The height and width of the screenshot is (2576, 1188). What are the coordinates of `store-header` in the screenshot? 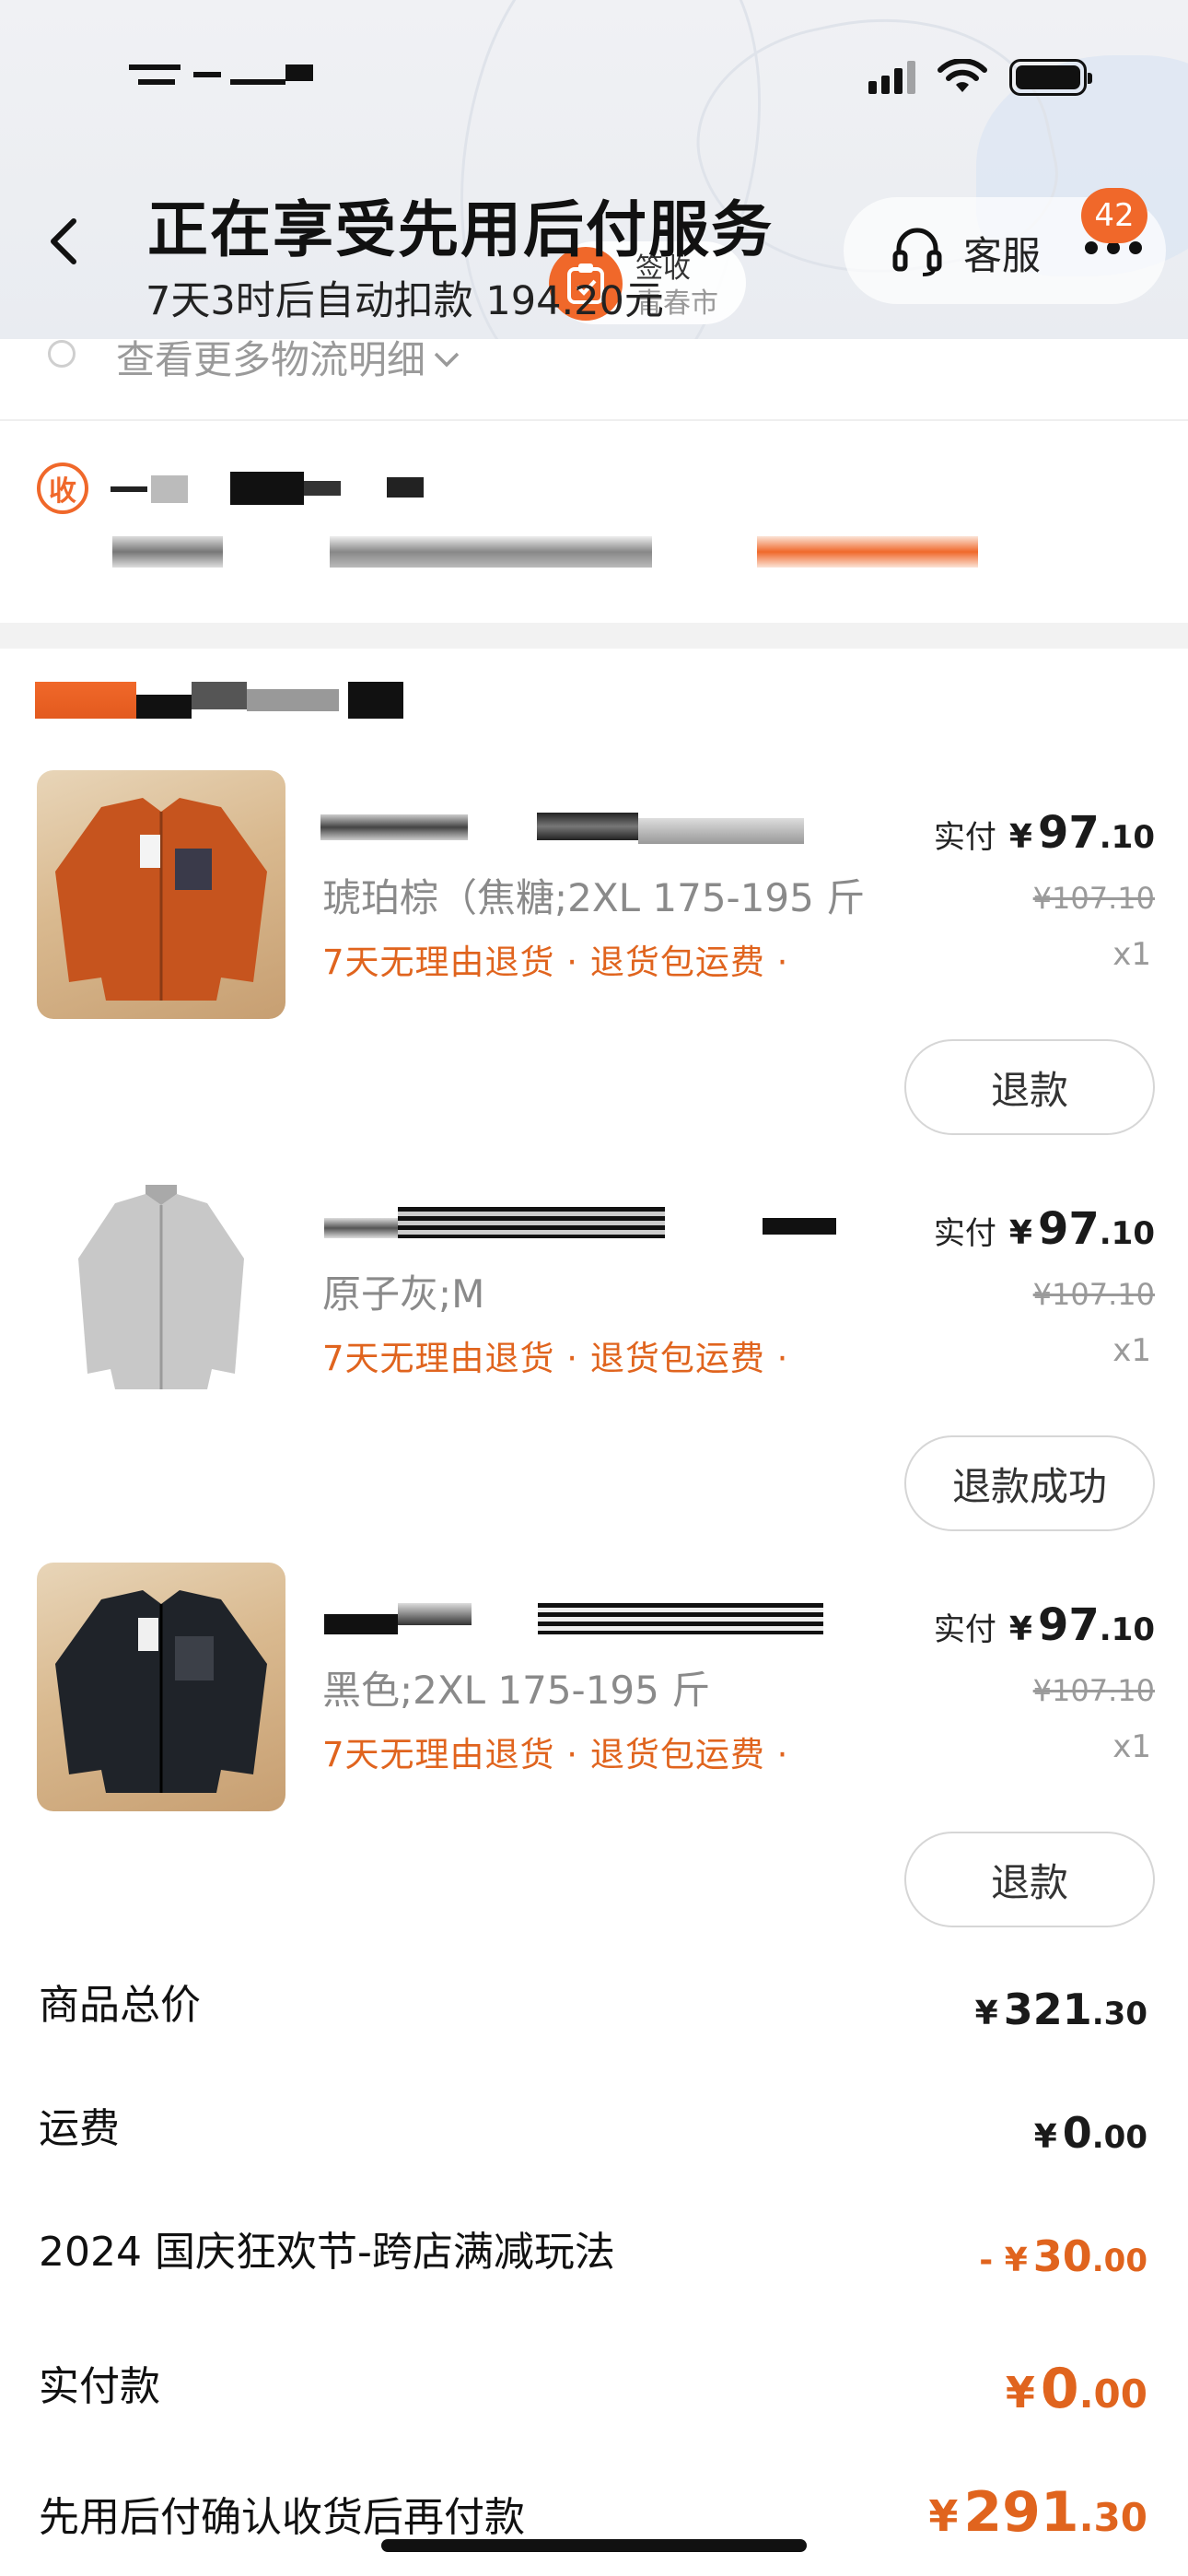 It's located at (594, 695).